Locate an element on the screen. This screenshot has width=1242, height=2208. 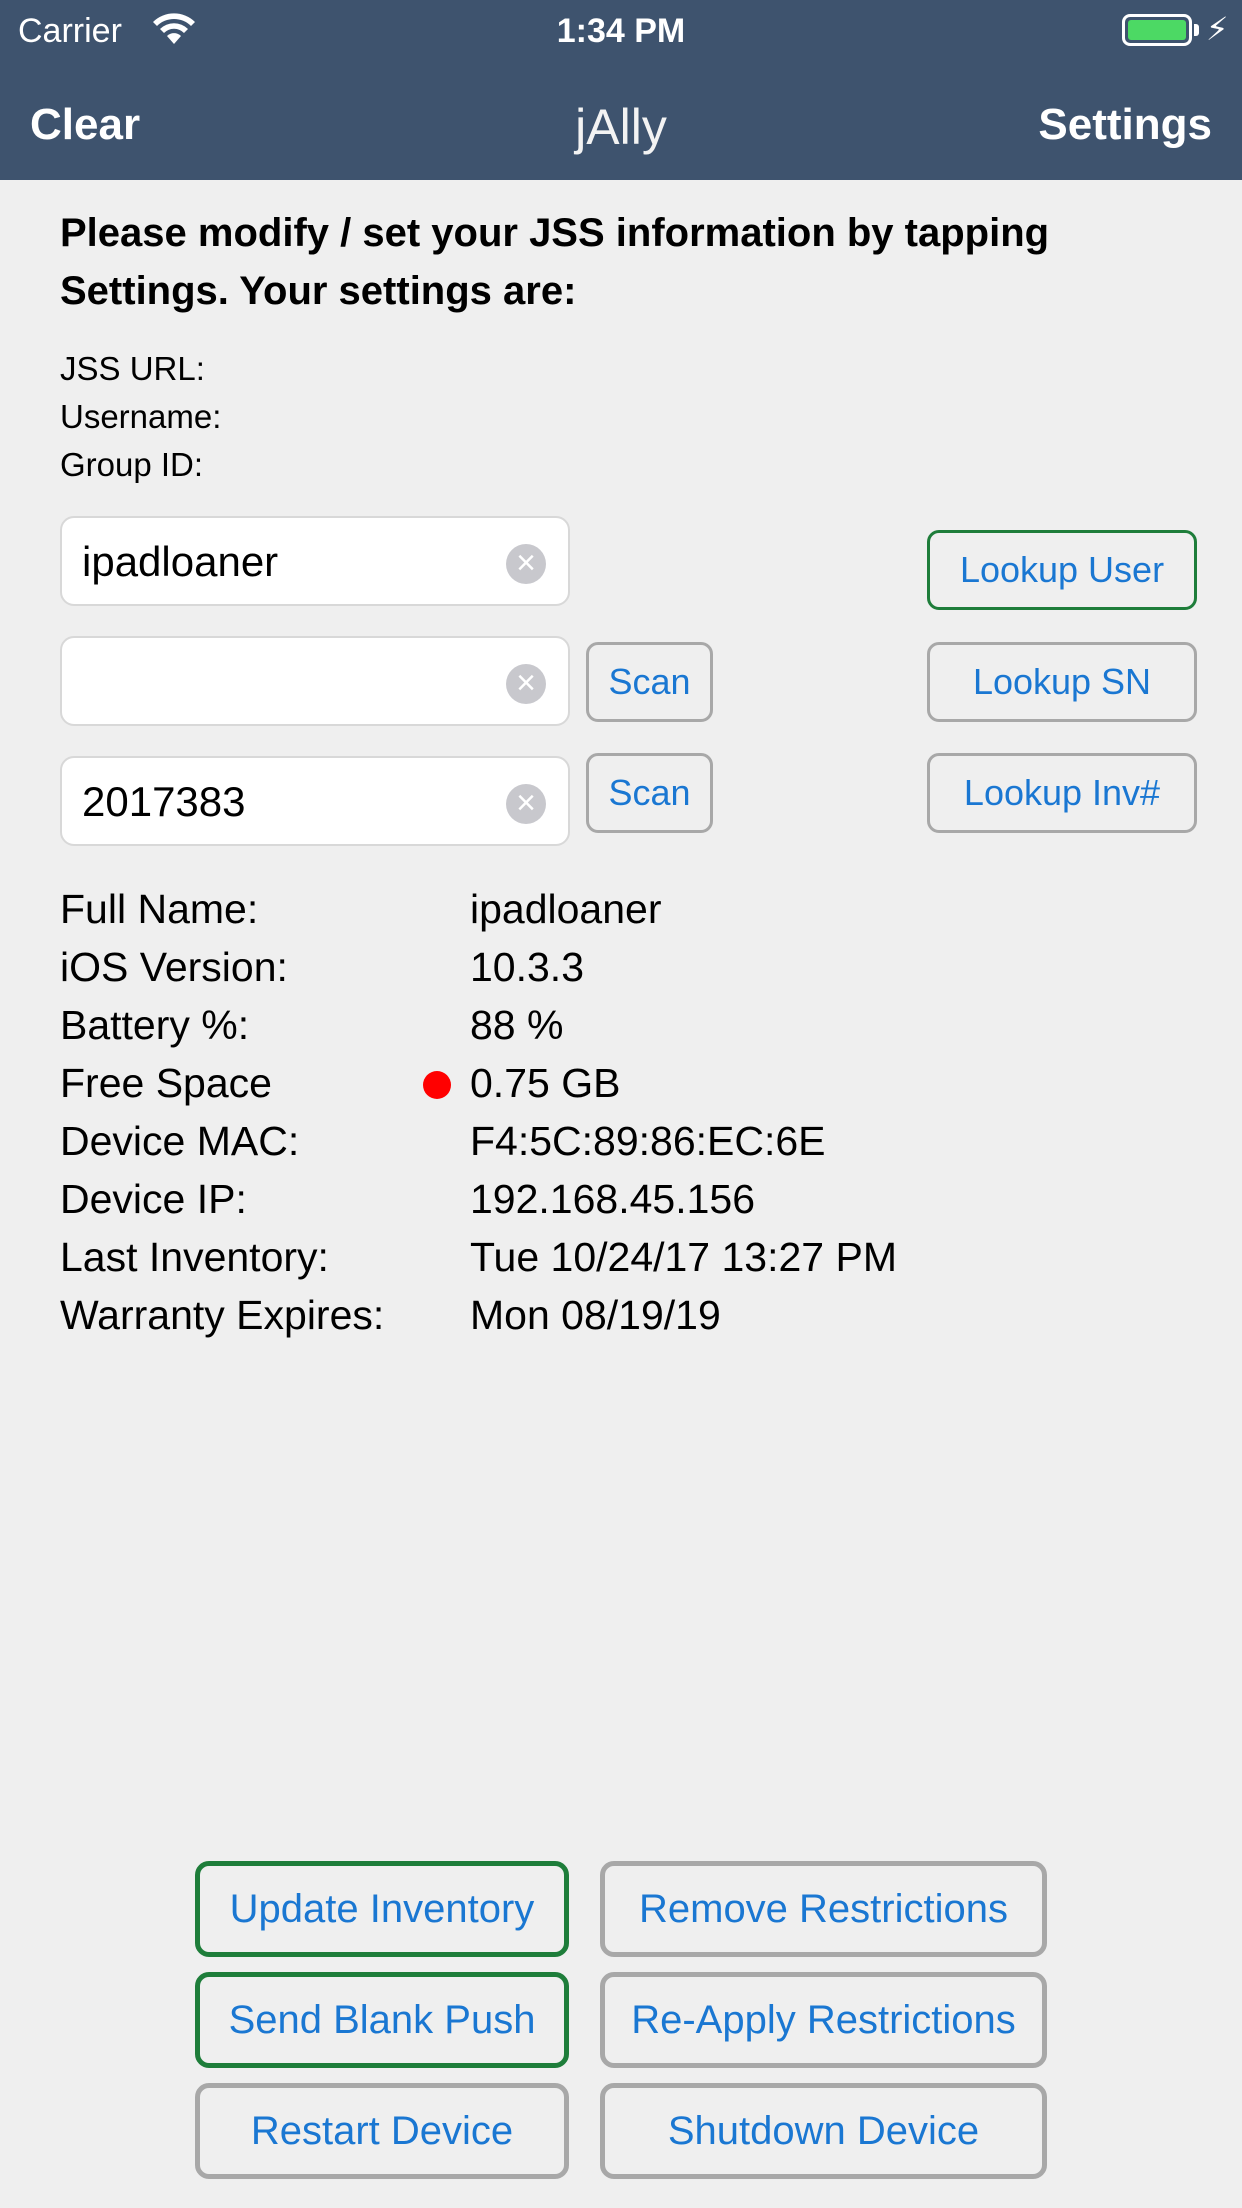
info-row-warranty: Warranty Expires: Mon 08/19/19 is located at coordinates (610, 1315).